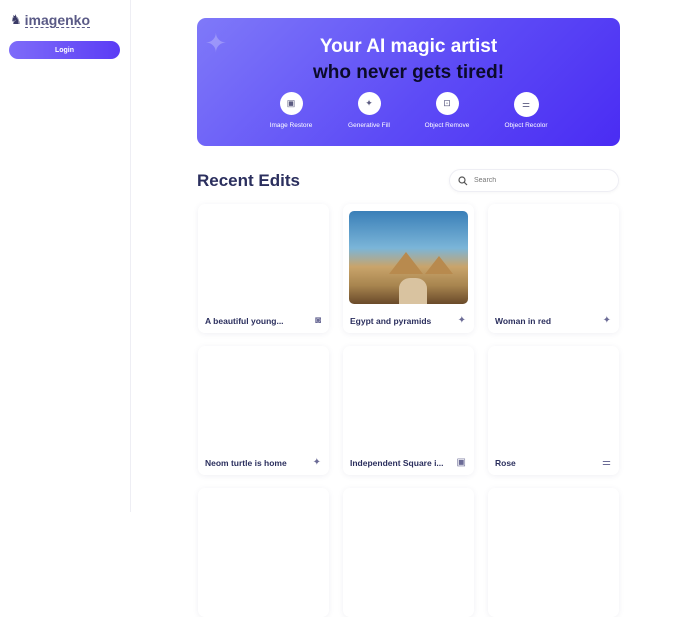 The image size is (688, 617). What do you see at coordinates (263, 410) in the screenshot?
I see `edit-card: Neom turtle is home ✦` at bounding box center [263, 410].